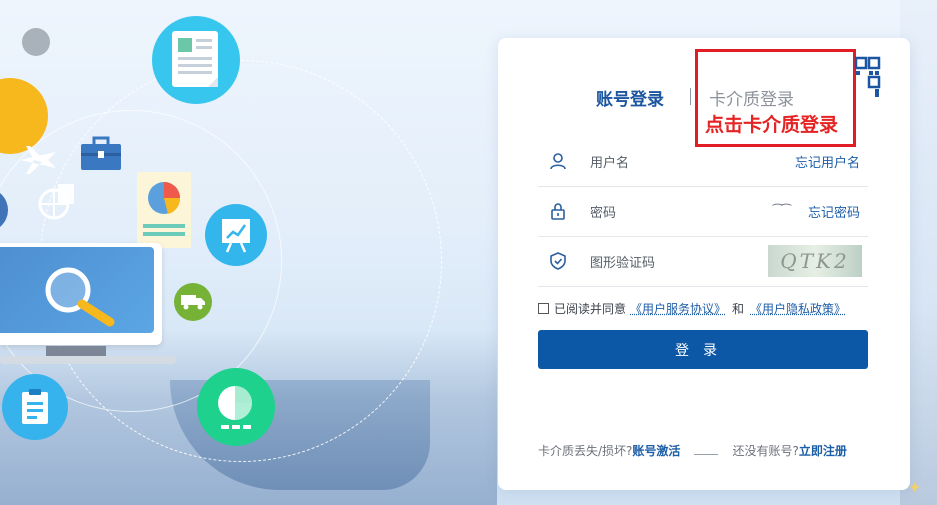 This screenshot has height=505, width=937. What do you see at coordinates (236, 235) in the screenshot?
I see `presentation-chart-icon` at bounding box center [236, 235].